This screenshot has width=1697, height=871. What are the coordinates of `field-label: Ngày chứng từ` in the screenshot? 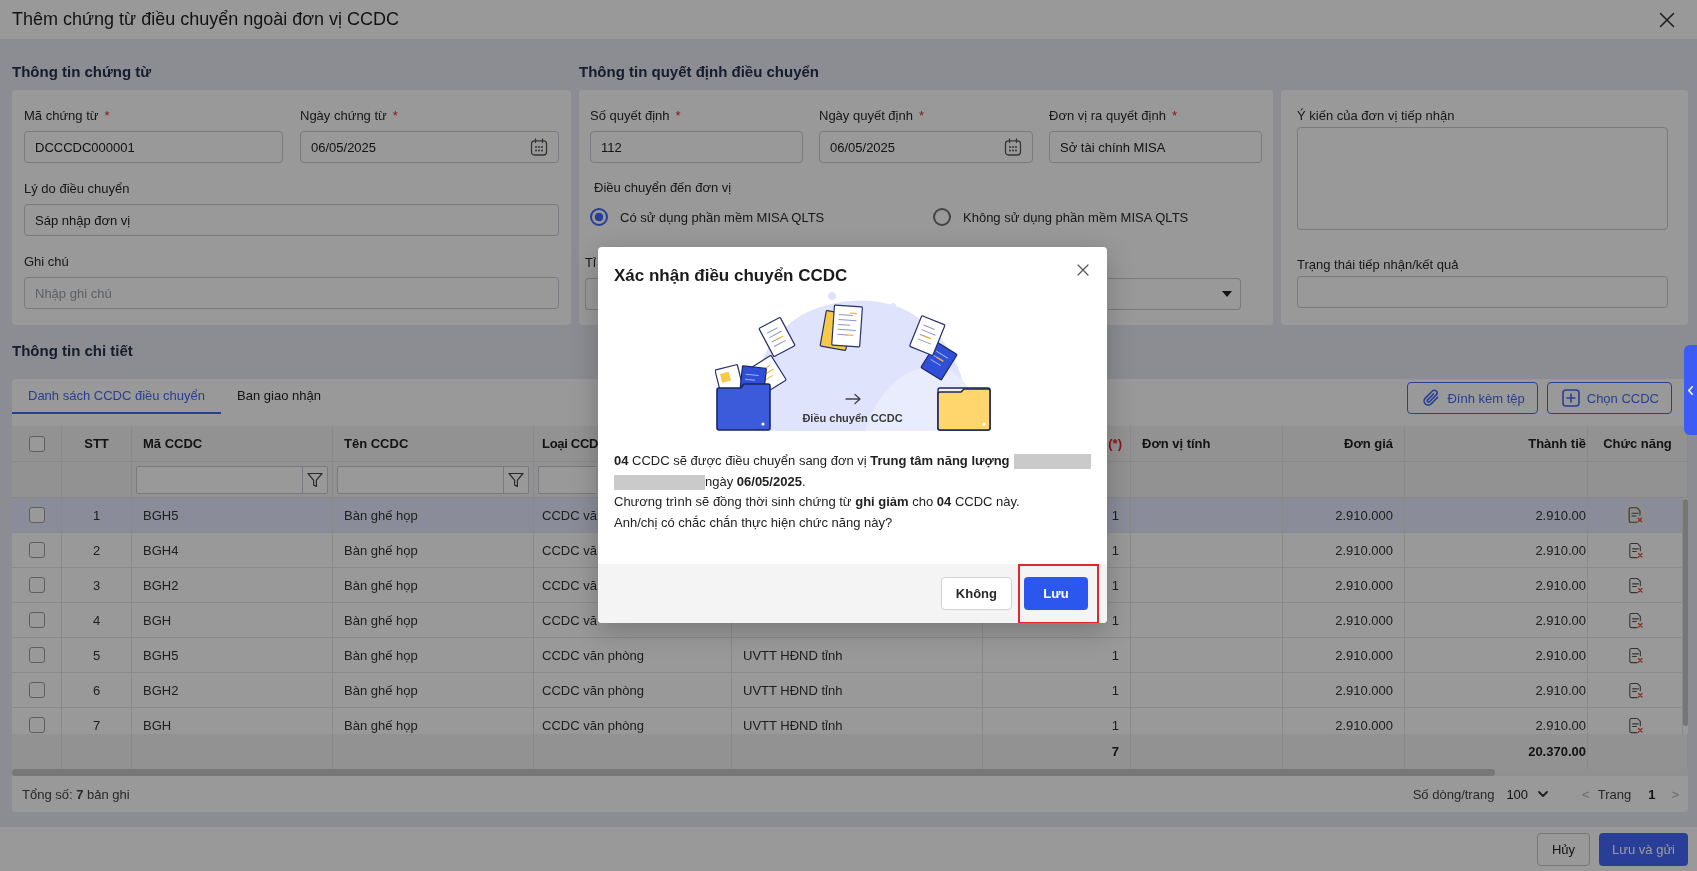 It's located at (343, 115).